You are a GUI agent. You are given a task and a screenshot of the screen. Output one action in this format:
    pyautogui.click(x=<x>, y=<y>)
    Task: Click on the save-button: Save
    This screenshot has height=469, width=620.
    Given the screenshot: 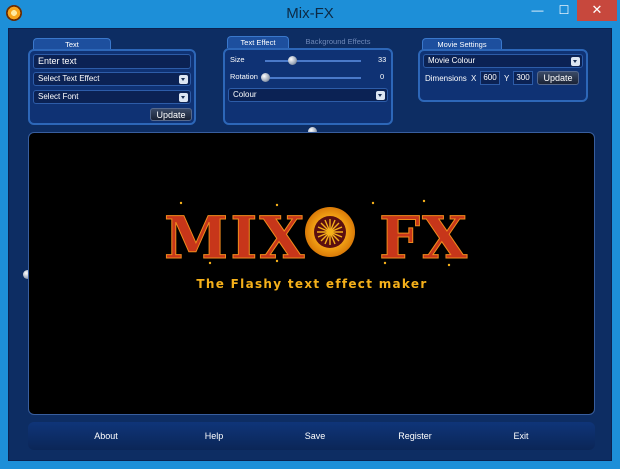 What is the action you would take?
    pyautogui.click(x=315, y=436)
    